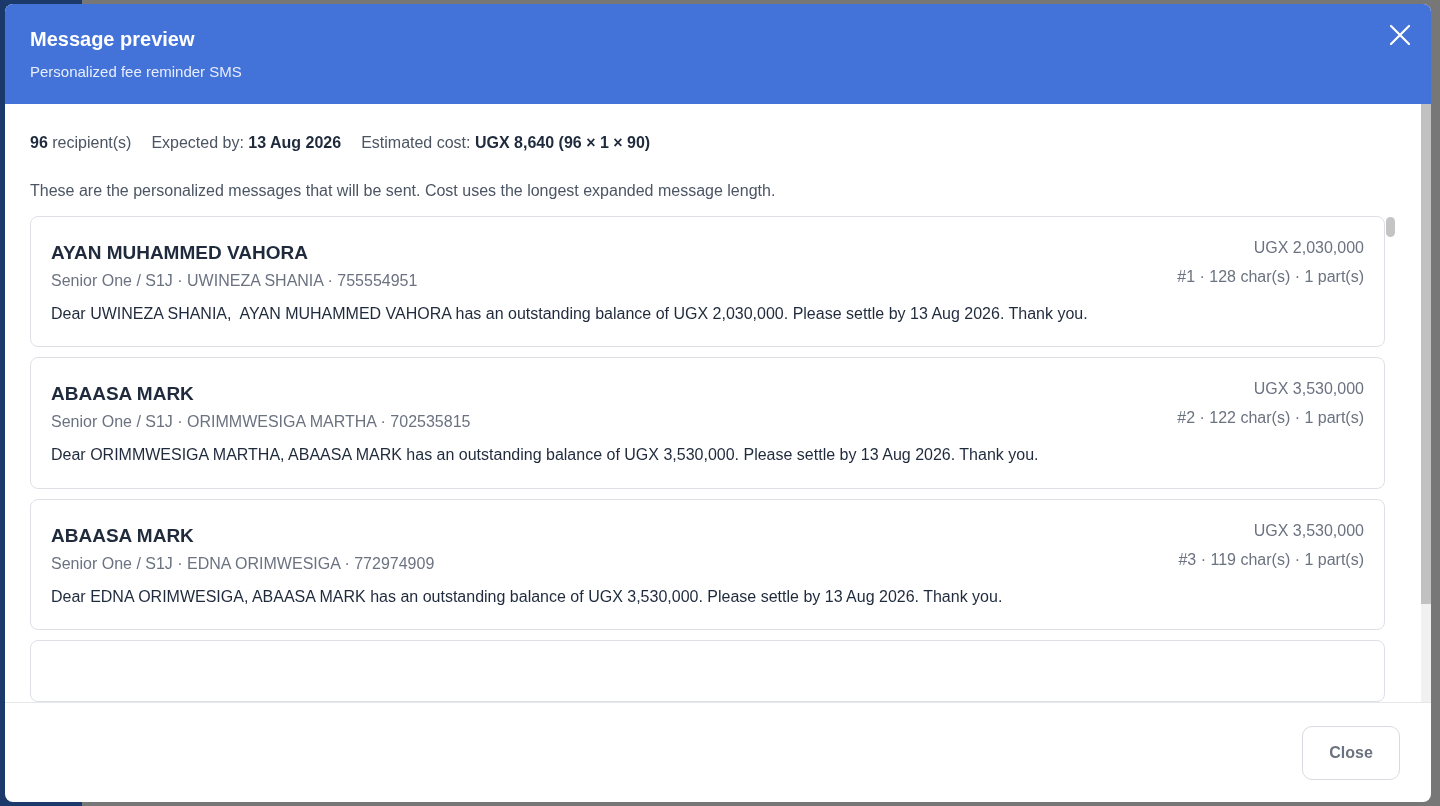  What do you see at coordinates (570, 314) in the screenshot?
I see `message-text: Dear UWINEZA SHANIA, AYAN MUHAMMED VAHORA has an outstanding balance of UGX 2,030,000. Please settle by 13 Aug 2026. Thank you.` at bounding box center [570, 314].